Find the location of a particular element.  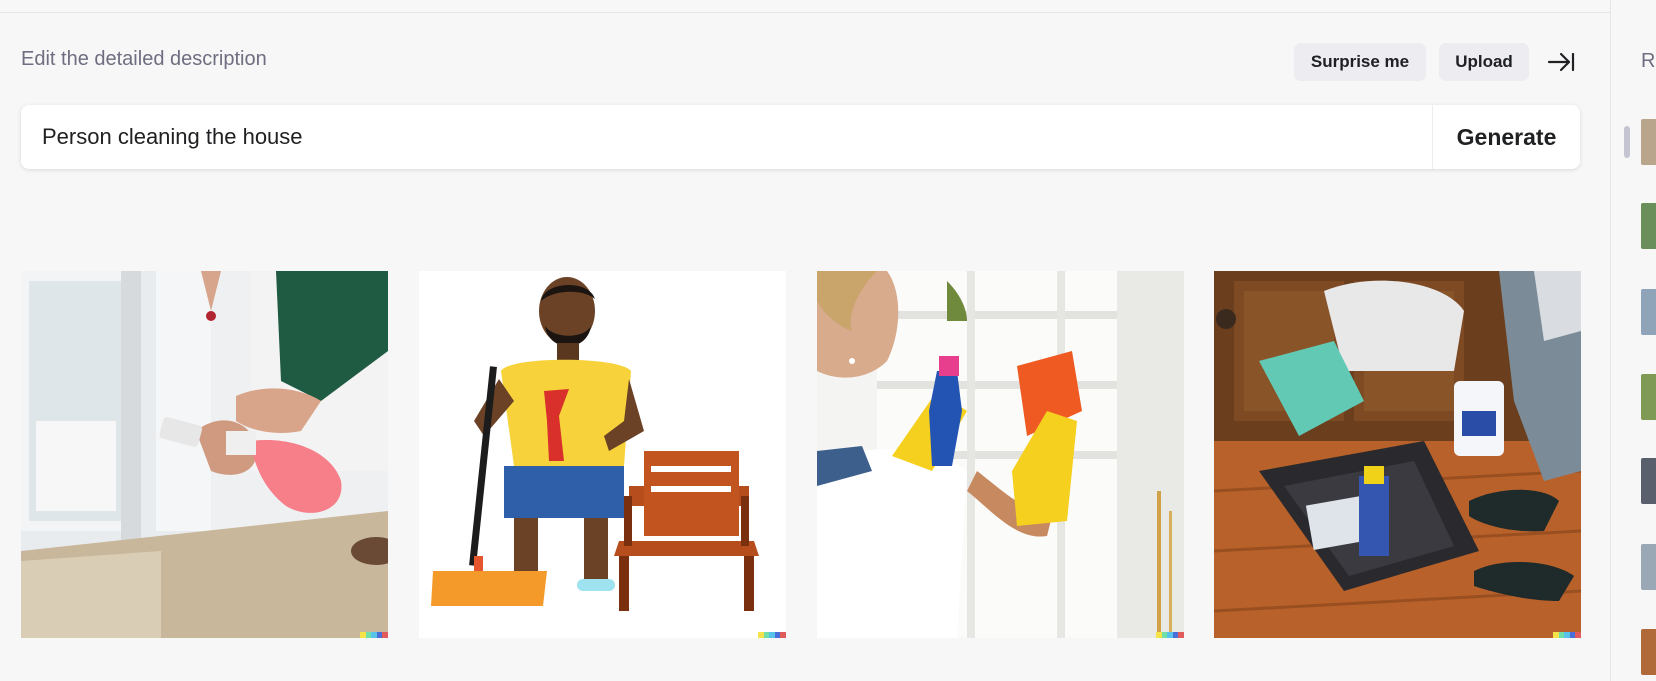

arrow-right-to-bar-icon is located at coordinates (1561, 62).